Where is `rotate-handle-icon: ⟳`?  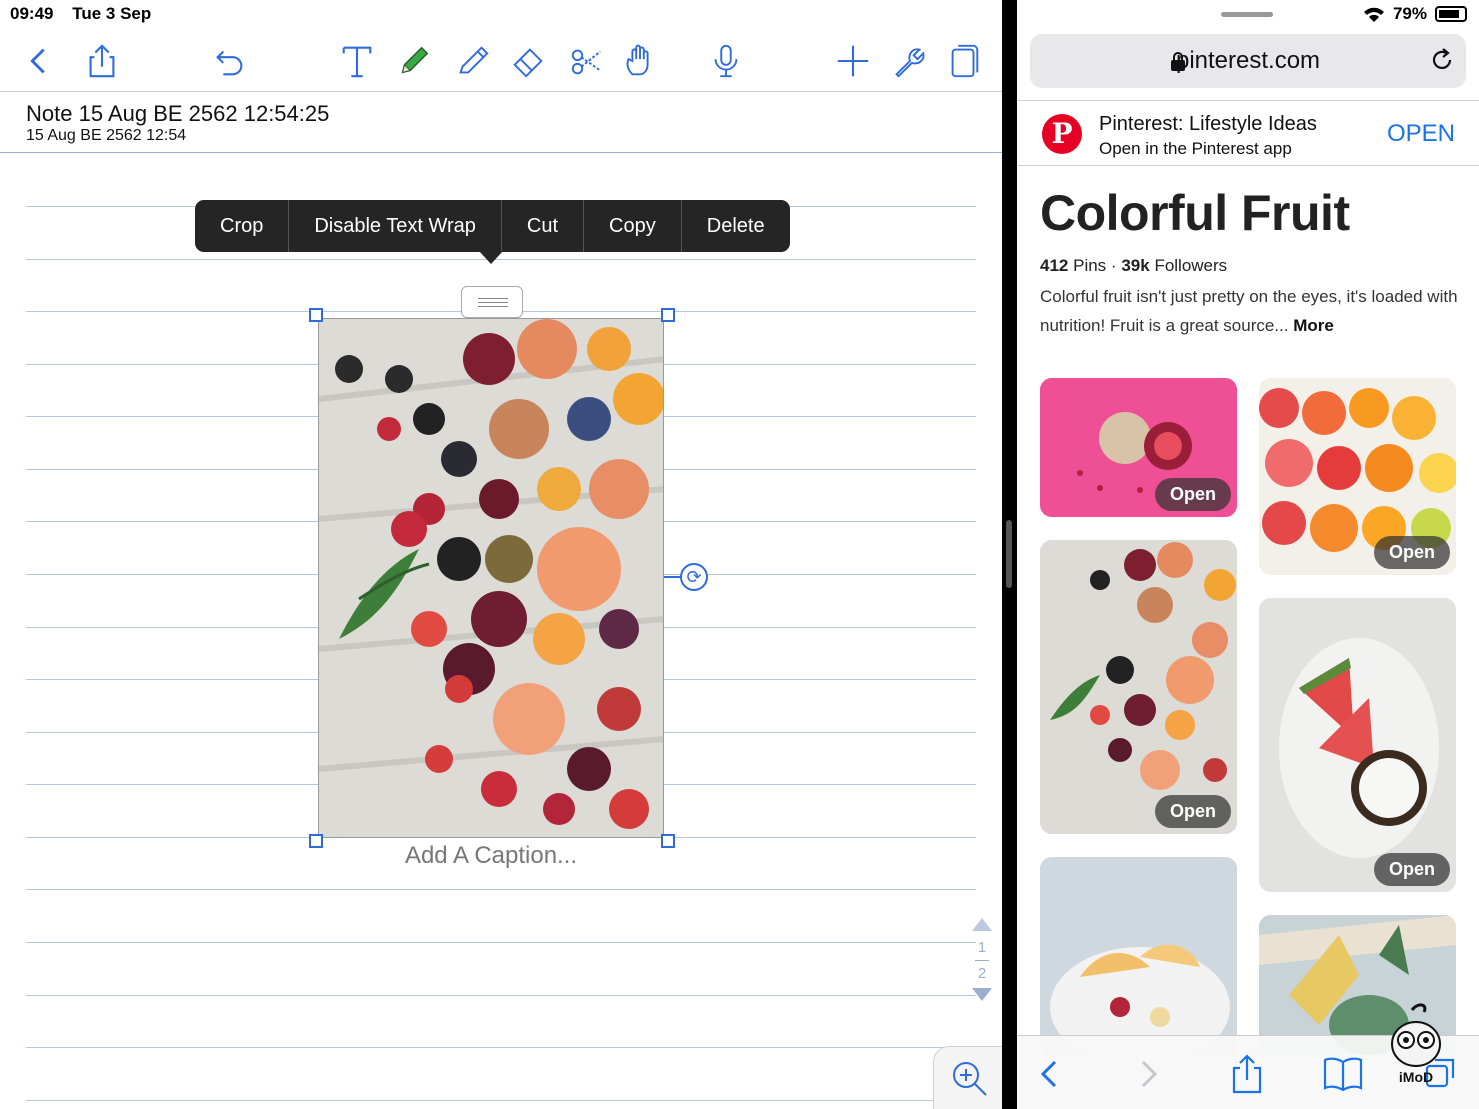 rotate-handle-icon: ⟳ is located at coordinates (694, 577).